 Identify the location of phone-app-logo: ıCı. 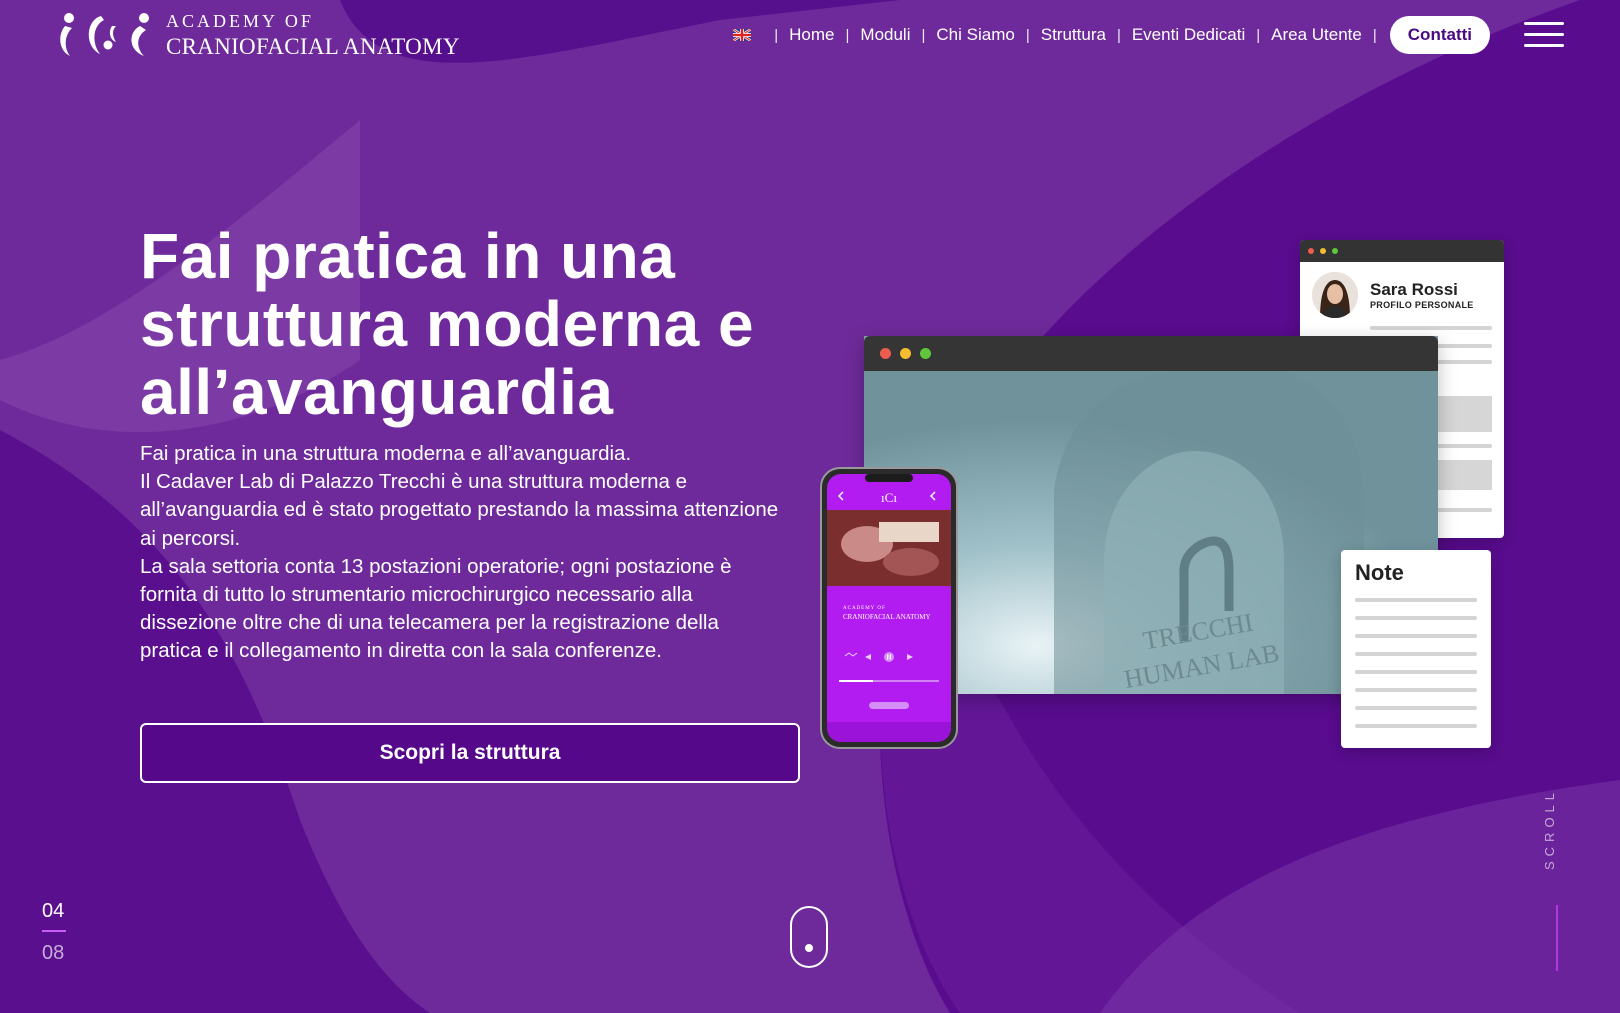
(889, 497).